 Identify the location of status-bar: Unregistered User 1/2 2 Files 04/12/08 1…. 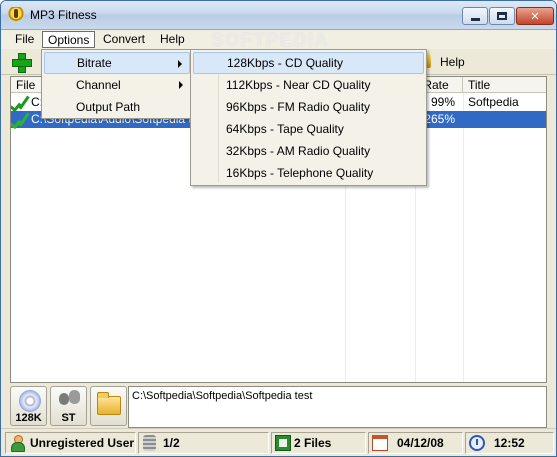
(278, 442).